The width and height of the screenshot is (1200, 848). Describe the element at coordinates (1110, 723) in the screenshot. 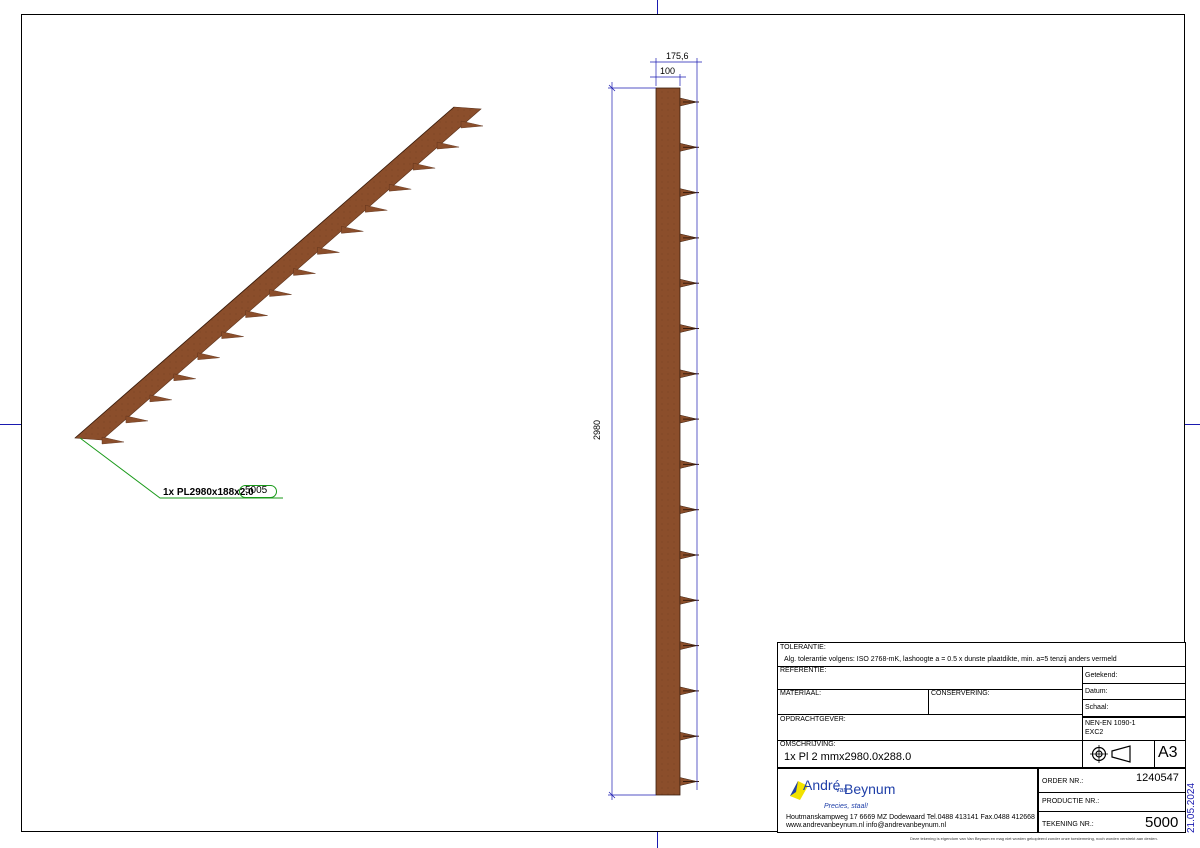

I see `standard-line1: NEN-EN 1090-1` at that location.